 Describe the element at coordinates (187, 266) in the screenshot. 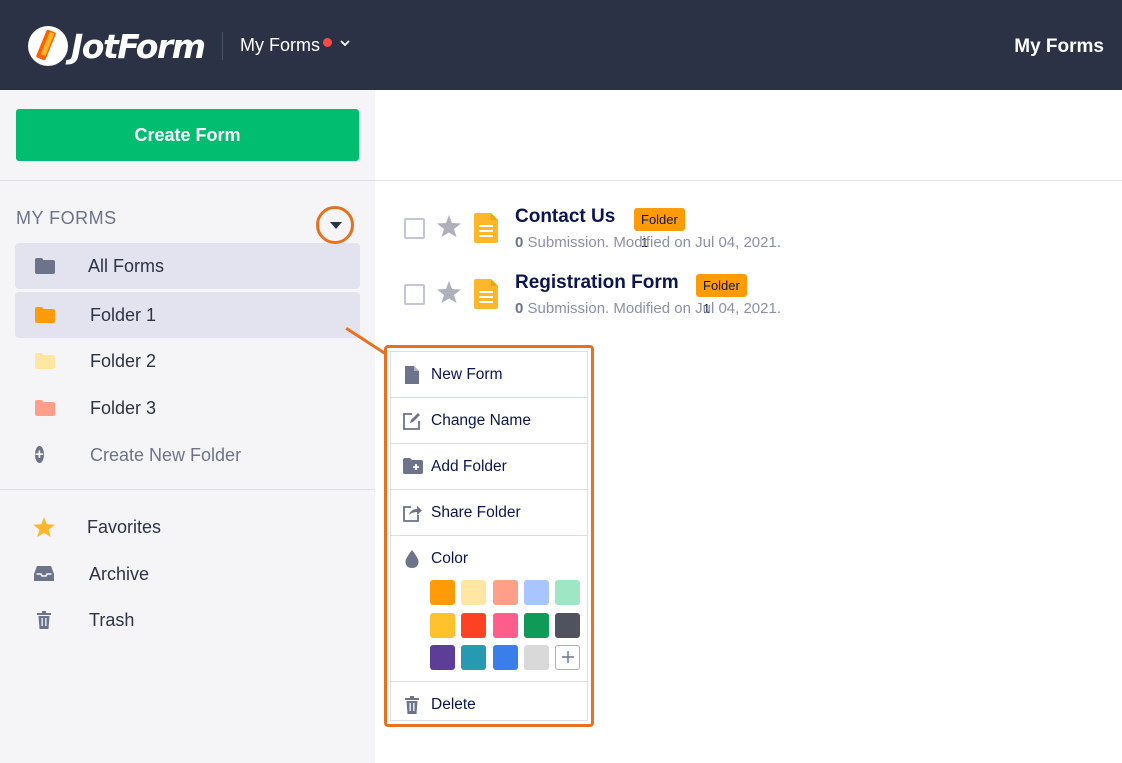

I see `sidebar-item-all-forms: All Forms` at that location.